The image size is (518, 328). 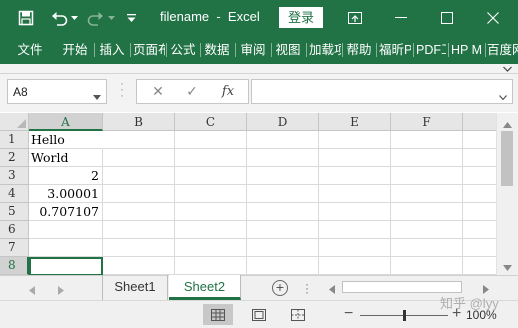 I want to click on scroll-up-icon, so click(x=507, y=124).